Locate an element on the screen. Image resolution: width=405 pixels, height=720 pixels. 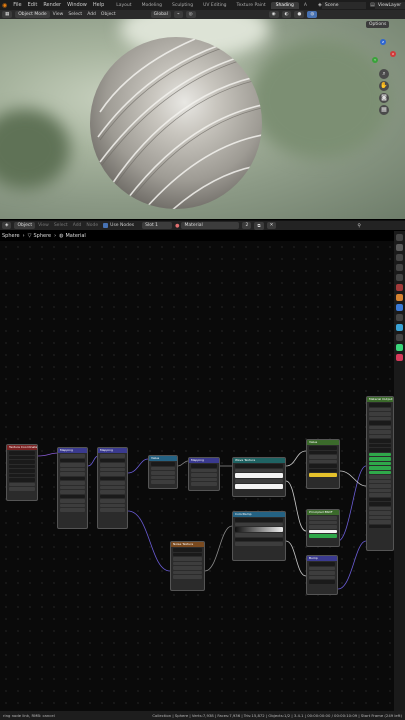
tab-layout: Layout is located at coordinates (123, 5).